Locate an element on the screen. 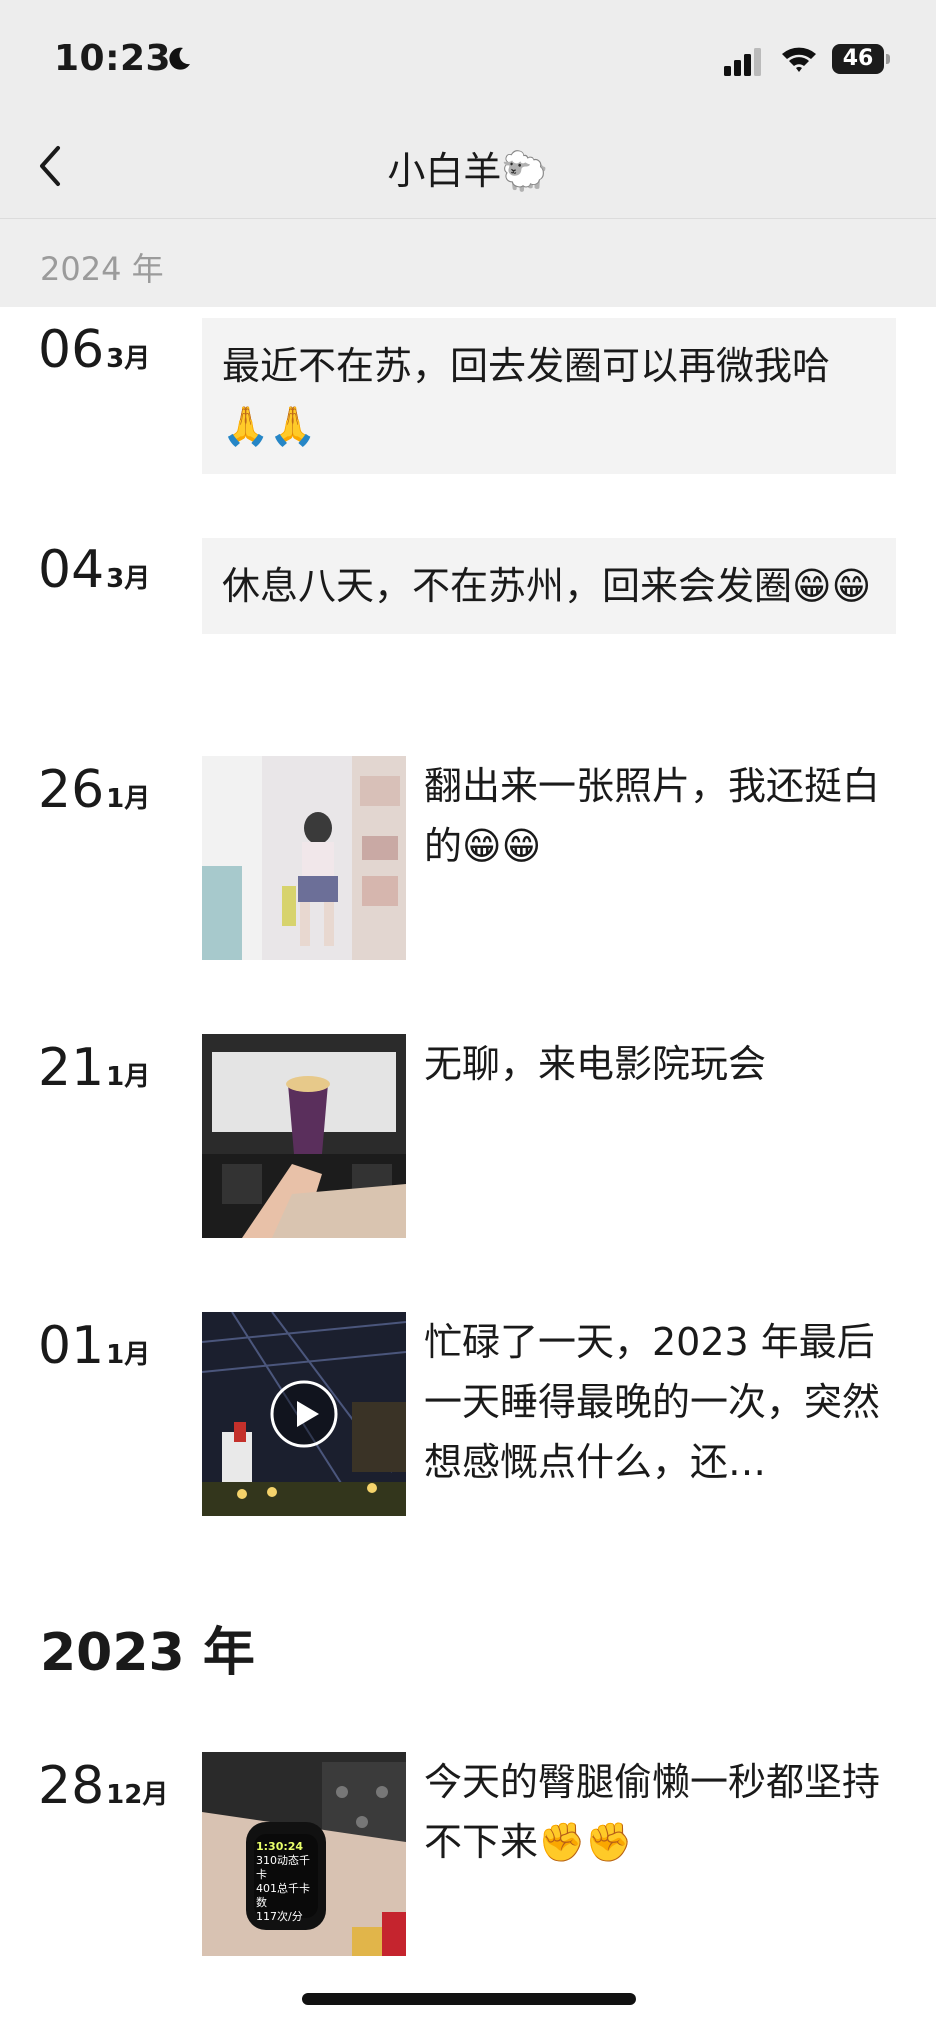  post-text: 无聊，来电影院玩会 is located at coordinates (659, 1064).